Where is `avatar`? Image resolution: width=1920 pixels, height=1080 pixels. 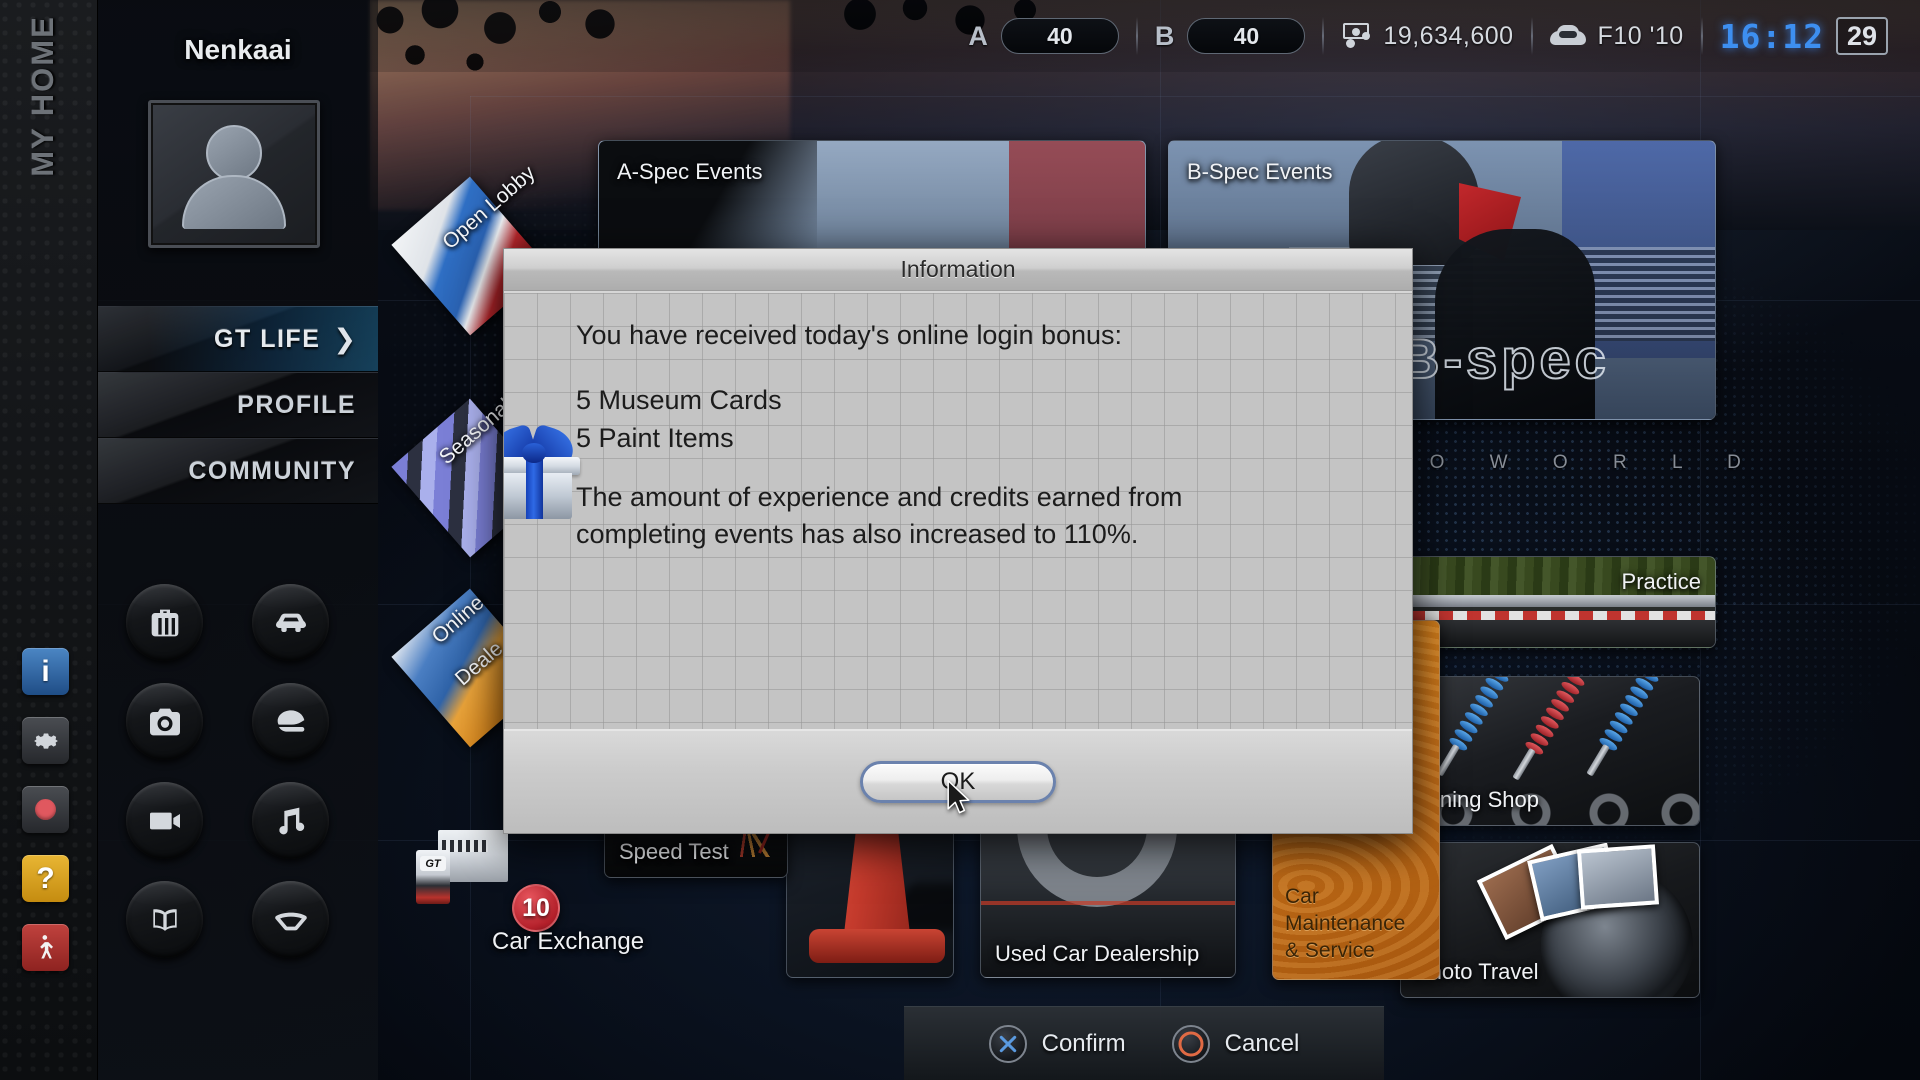
avatar is located at coordinates (234, 174).